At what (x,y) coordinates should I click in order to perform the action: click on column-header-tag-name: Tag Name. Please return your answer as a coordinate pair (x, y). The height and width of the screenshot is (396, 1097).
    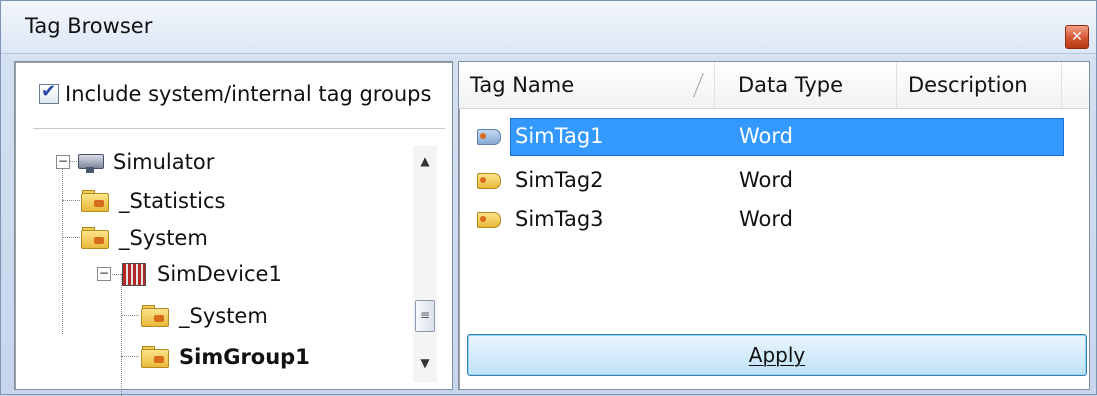
    Looking at the image, I should click on (587, 85).